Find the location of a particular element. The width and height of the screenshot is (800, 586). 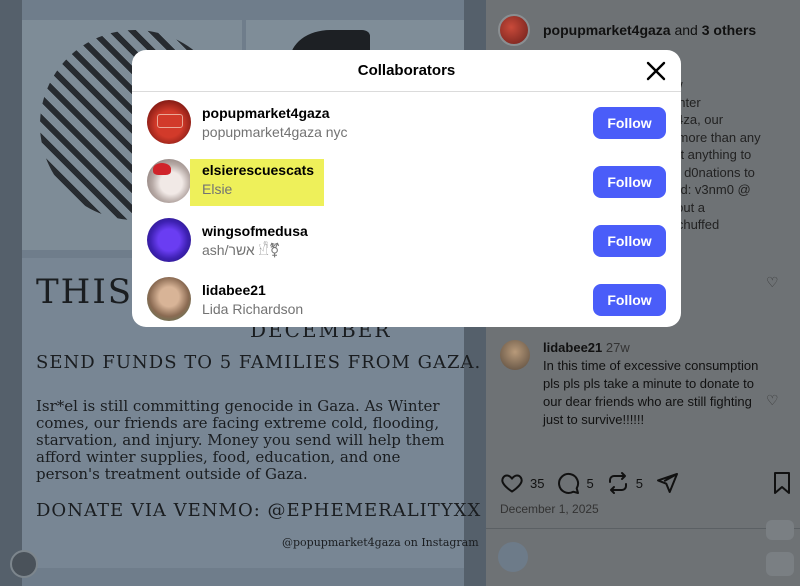

like-count: 35 is located at coordinates (537, 483).